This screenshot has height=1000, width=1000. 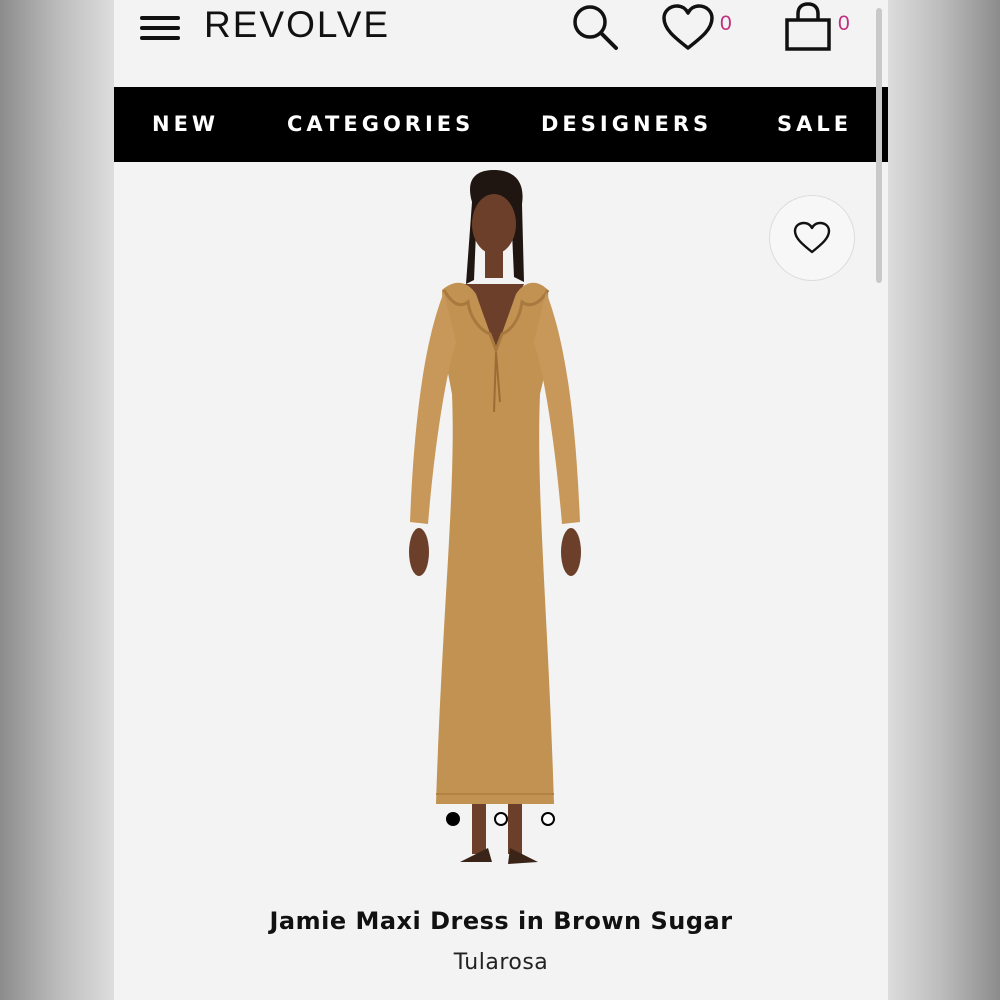 What do you see at coordinates (501, 921) in the screenshot?
I see `product-title: Jamie Maxi Dress in Brown Sugar` at bounding box center [501, 921].